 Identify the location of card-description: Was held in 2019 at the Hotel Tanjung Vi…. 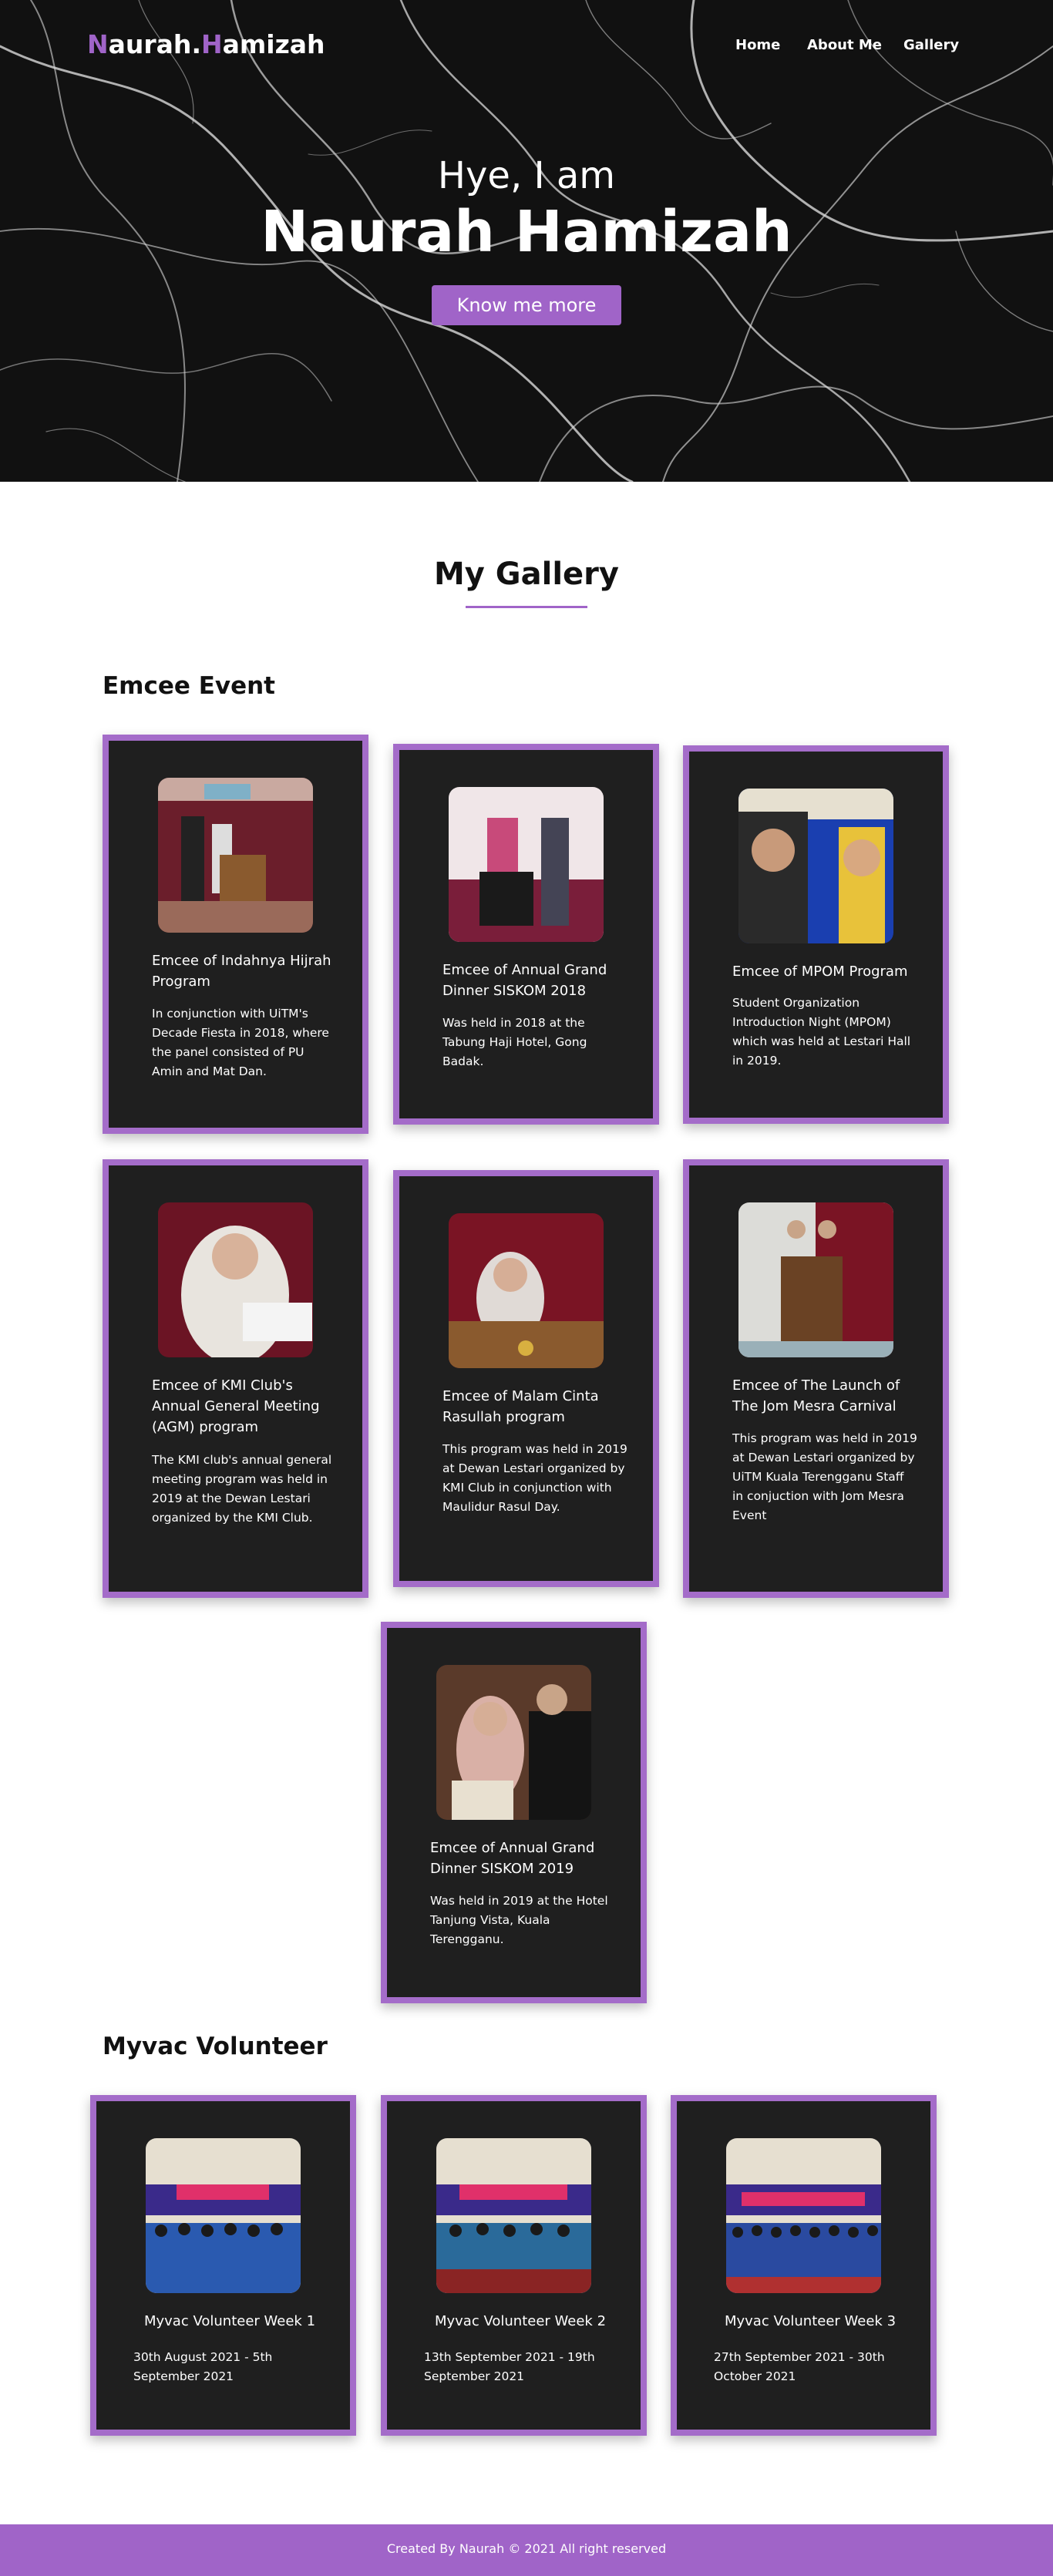
(519, 1920).